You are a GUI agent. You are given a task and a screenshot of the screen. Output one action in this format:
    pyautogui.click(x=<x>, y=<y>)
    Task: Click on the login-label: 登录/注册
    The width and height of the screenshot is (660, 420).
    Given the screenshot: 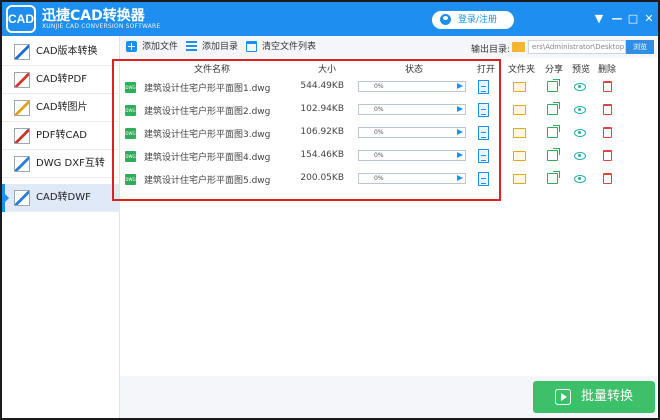 What is the action you would take?
    pyautogui.click(x=478, y=20)
    